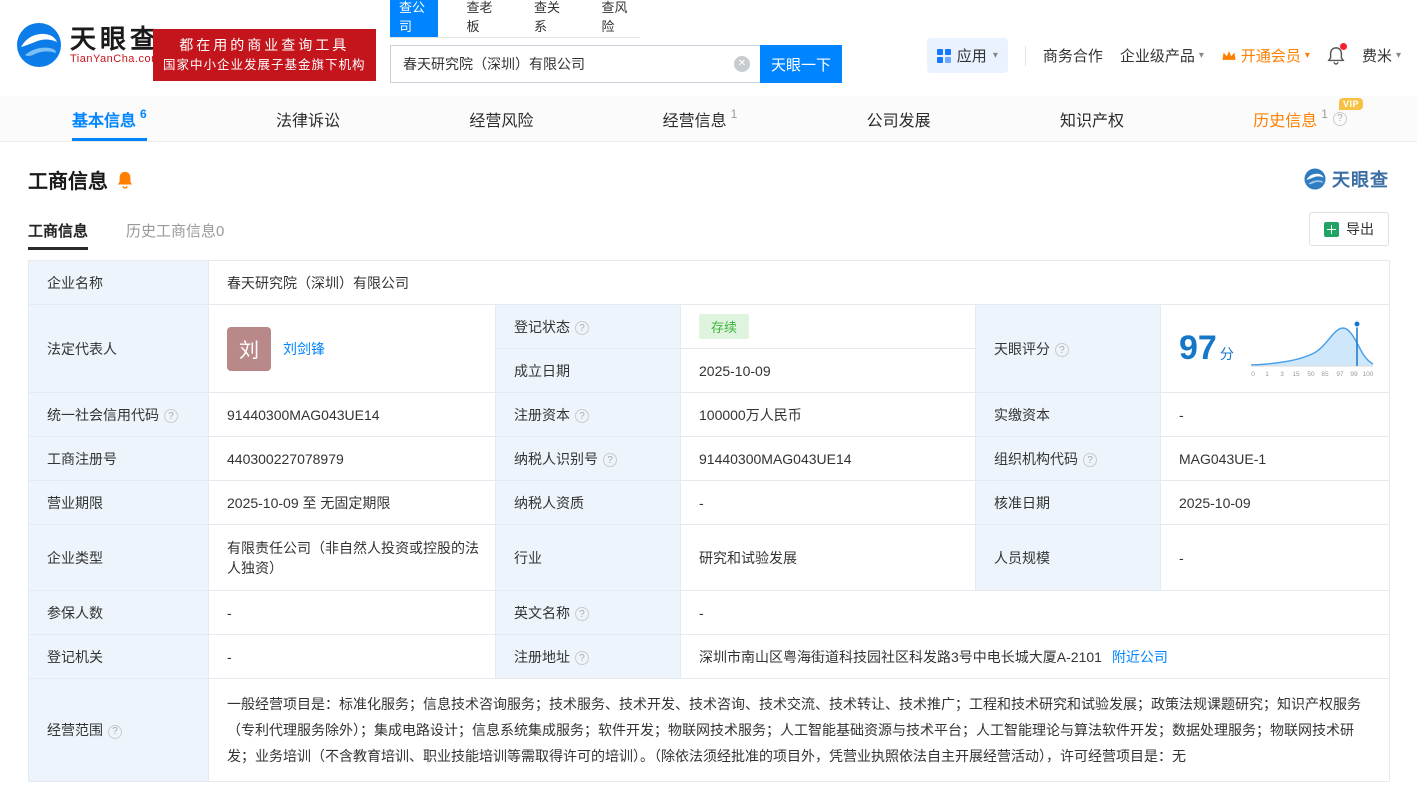  I want to click on tianyancha-logo-icon, so click(1315, 179).